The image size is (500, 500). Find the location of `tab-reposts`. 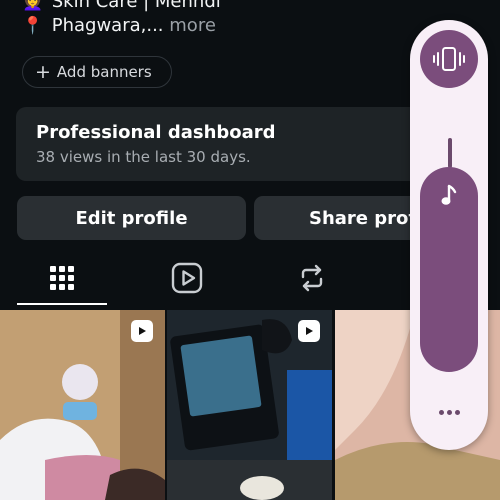

tab-reposts is located at coordinates (312, 278).